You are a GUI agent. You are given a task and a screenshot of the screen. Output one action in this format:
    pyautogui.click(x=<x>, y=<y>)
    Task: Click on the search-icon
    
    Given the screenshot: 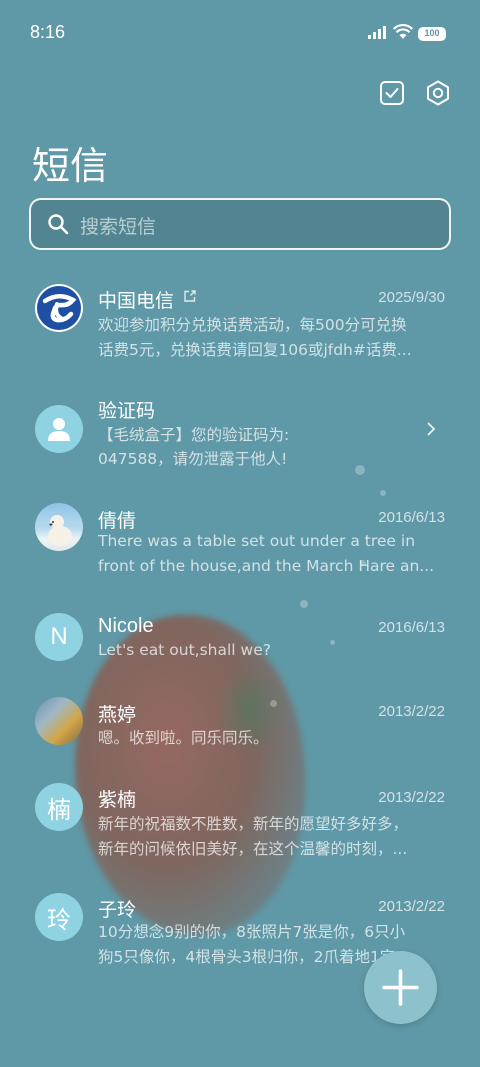 What is the action you would take?
    pyautogui.click(x=58, y=224)
    